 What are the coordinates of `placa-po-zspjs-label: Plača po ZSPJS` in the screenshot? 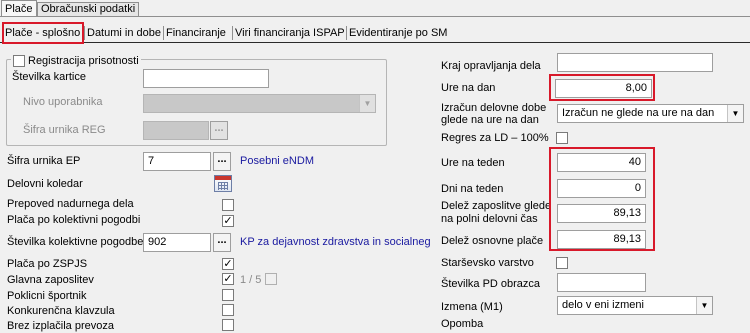 It's located at (47, 264).